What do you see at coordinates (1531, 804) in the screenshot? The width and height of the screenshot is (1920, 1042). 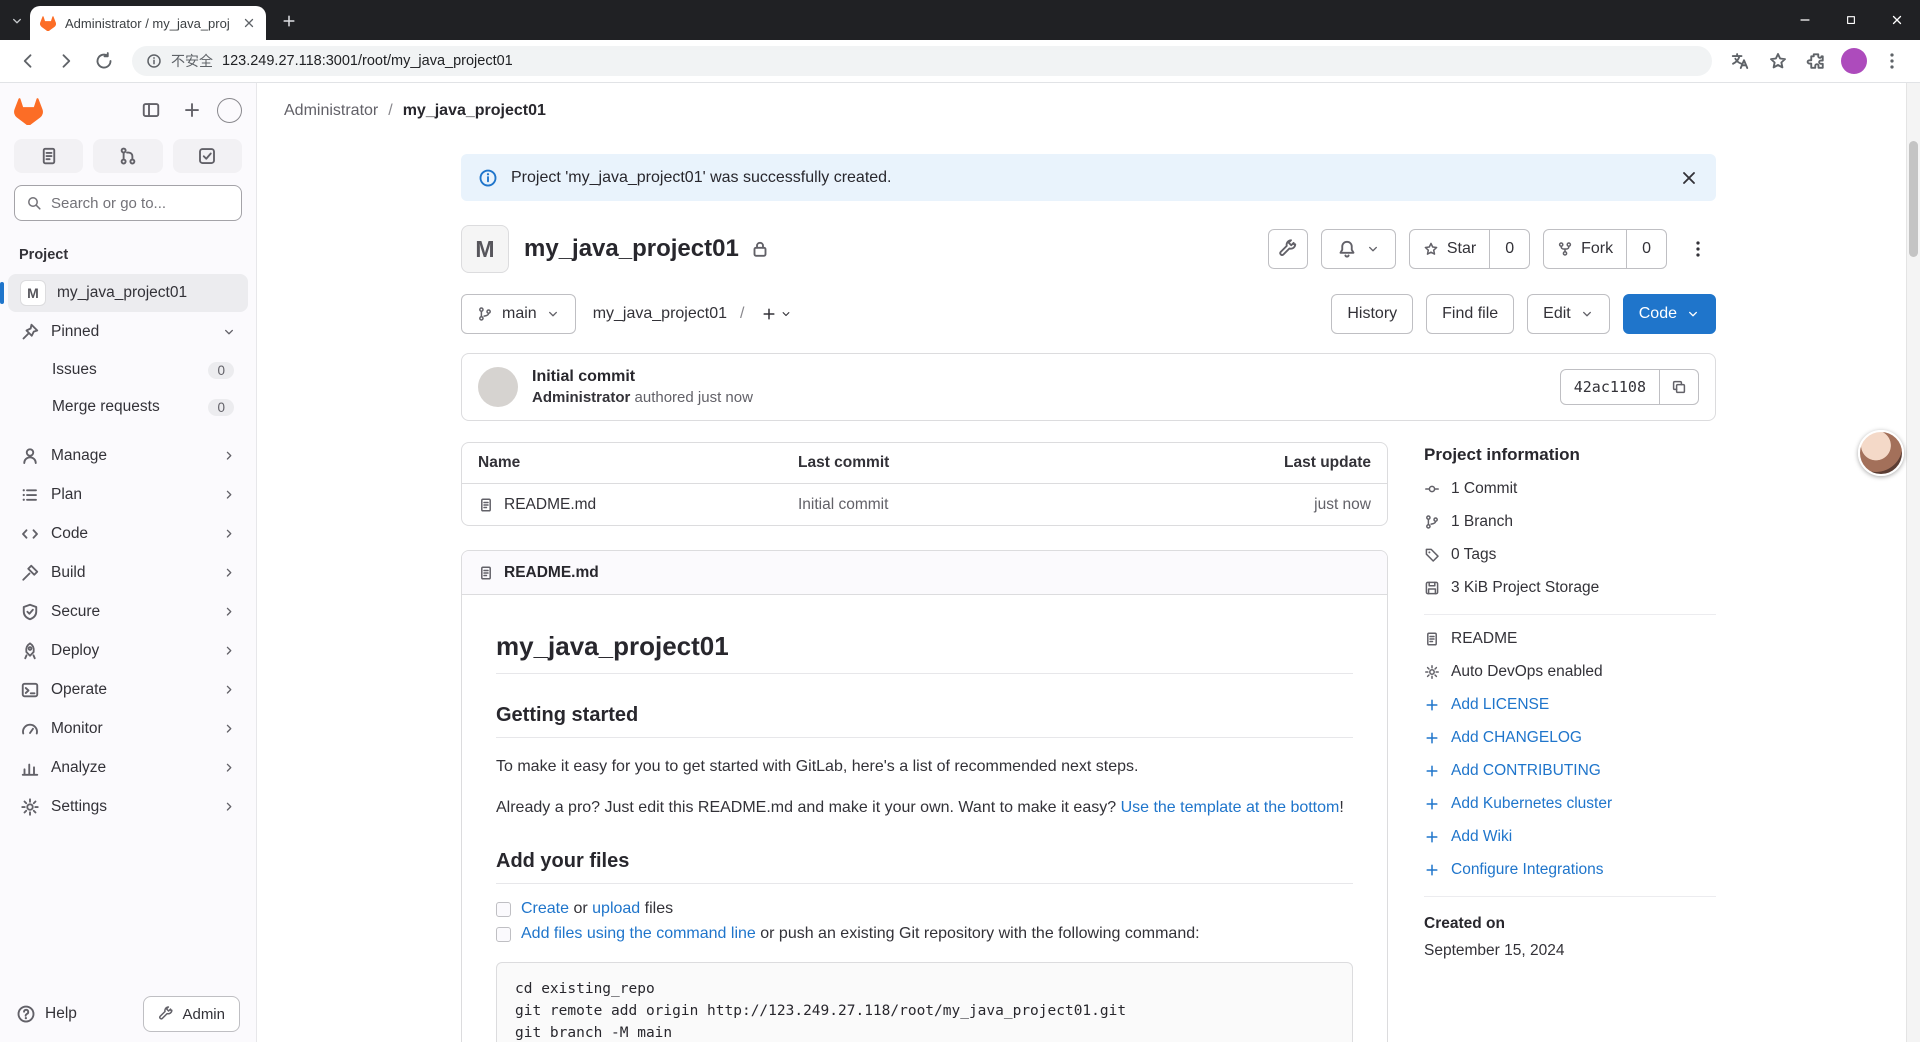 I see `add-kubernetes-cluster-link: Add Kubernetes cluster` at bounding box center [1531, 804].